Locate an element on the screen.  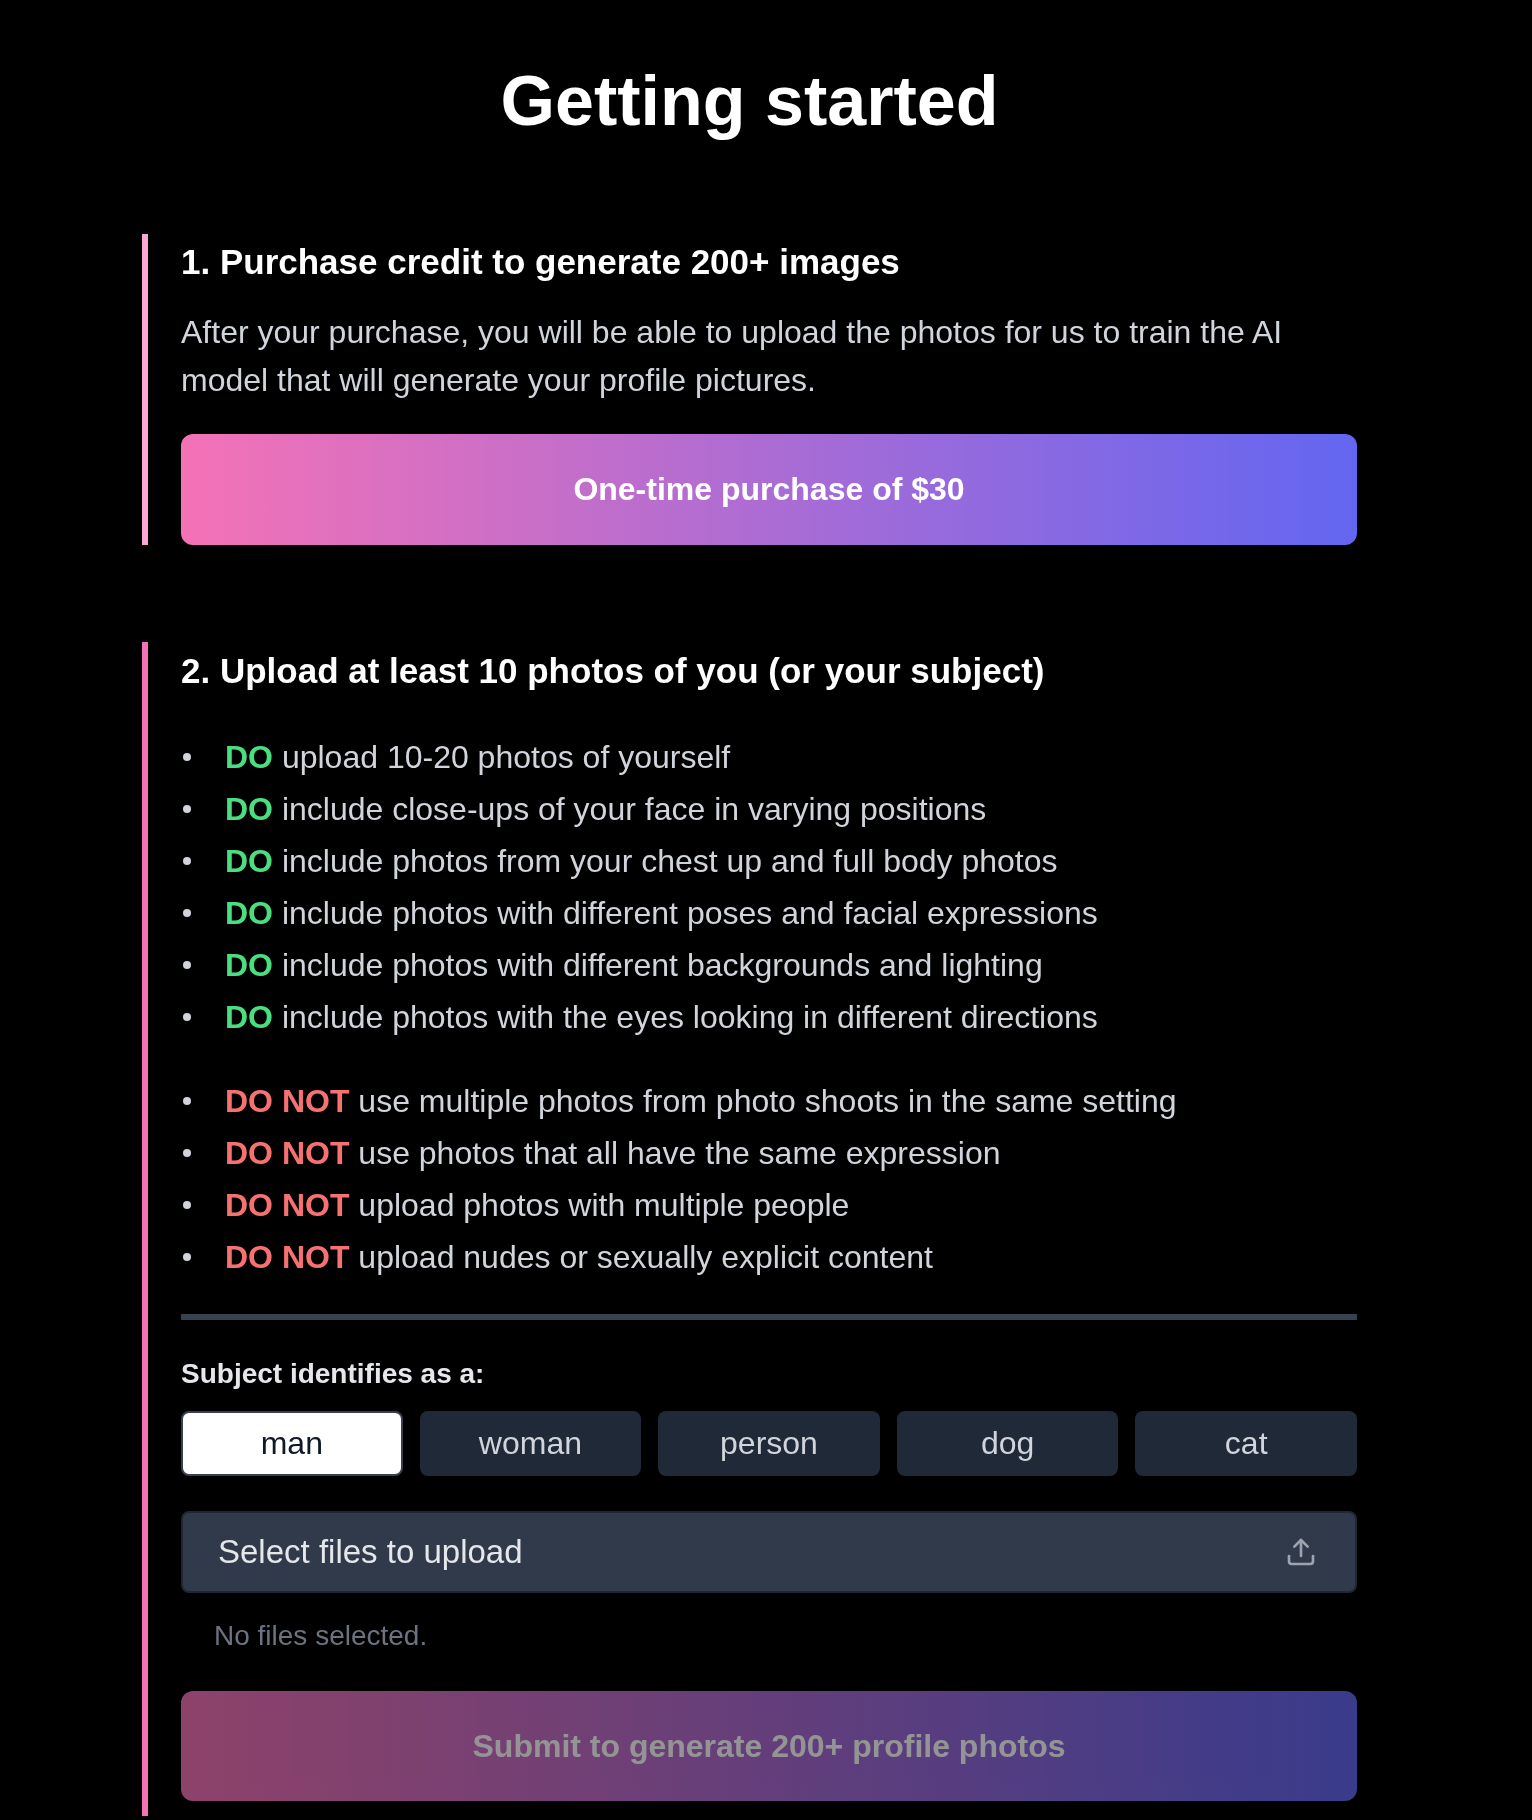
purchase-button: One-time purchase of $30 is located at coordinates (769, 489).